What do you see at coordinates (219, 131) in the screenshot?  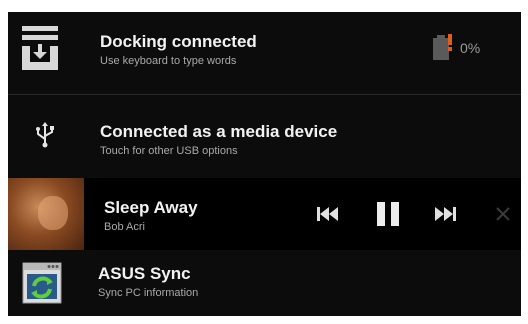 I see `usb-title: Connected as a media device` at bounding box center [219, 131].